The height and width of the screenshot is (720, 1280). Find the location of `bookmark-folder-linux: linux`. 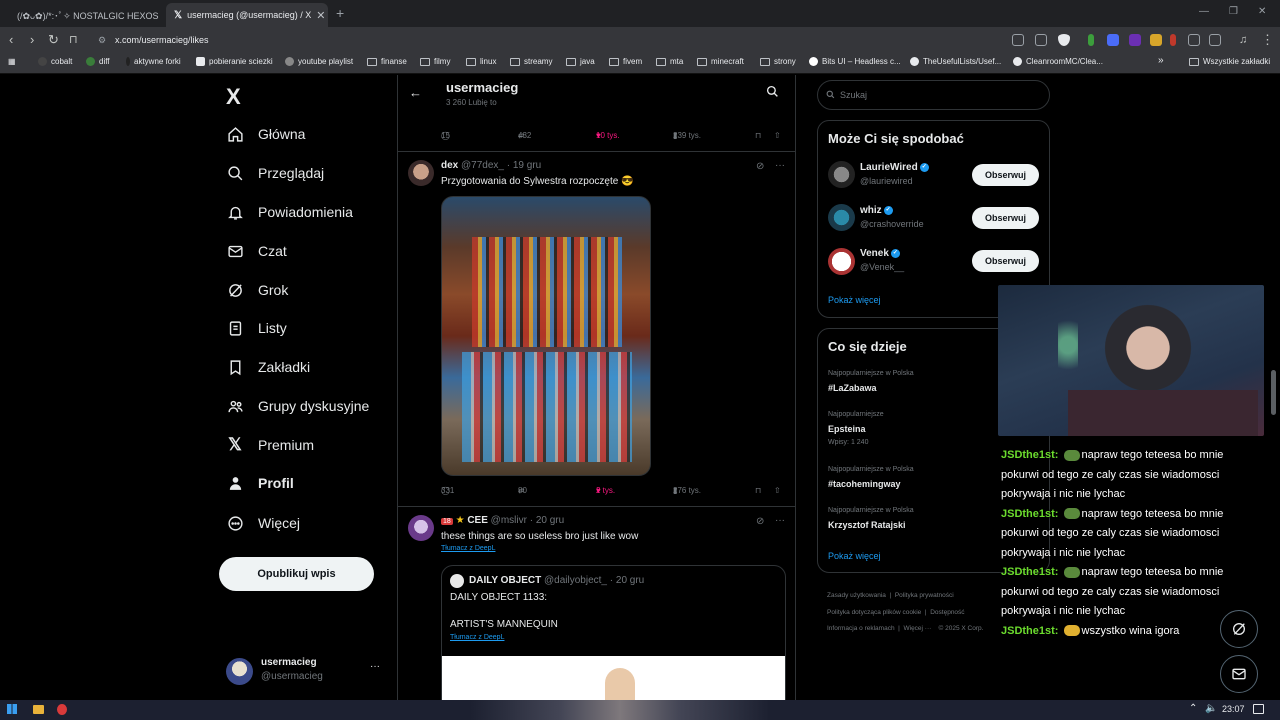

bookmark-folder-linux: linux is located at coordinates (481, 61).